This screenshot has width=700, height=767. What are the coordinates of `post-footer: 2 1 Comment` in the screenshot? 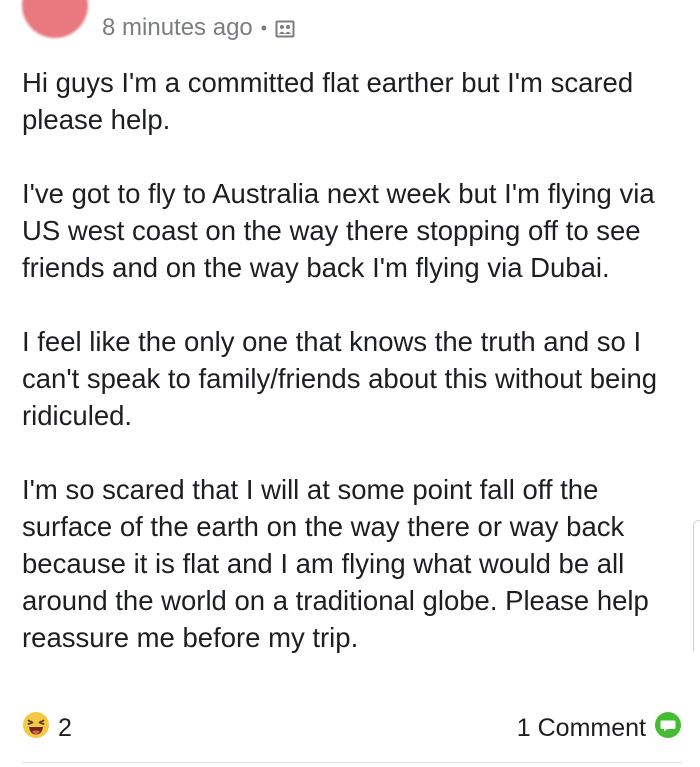 It's located at (352, 728).